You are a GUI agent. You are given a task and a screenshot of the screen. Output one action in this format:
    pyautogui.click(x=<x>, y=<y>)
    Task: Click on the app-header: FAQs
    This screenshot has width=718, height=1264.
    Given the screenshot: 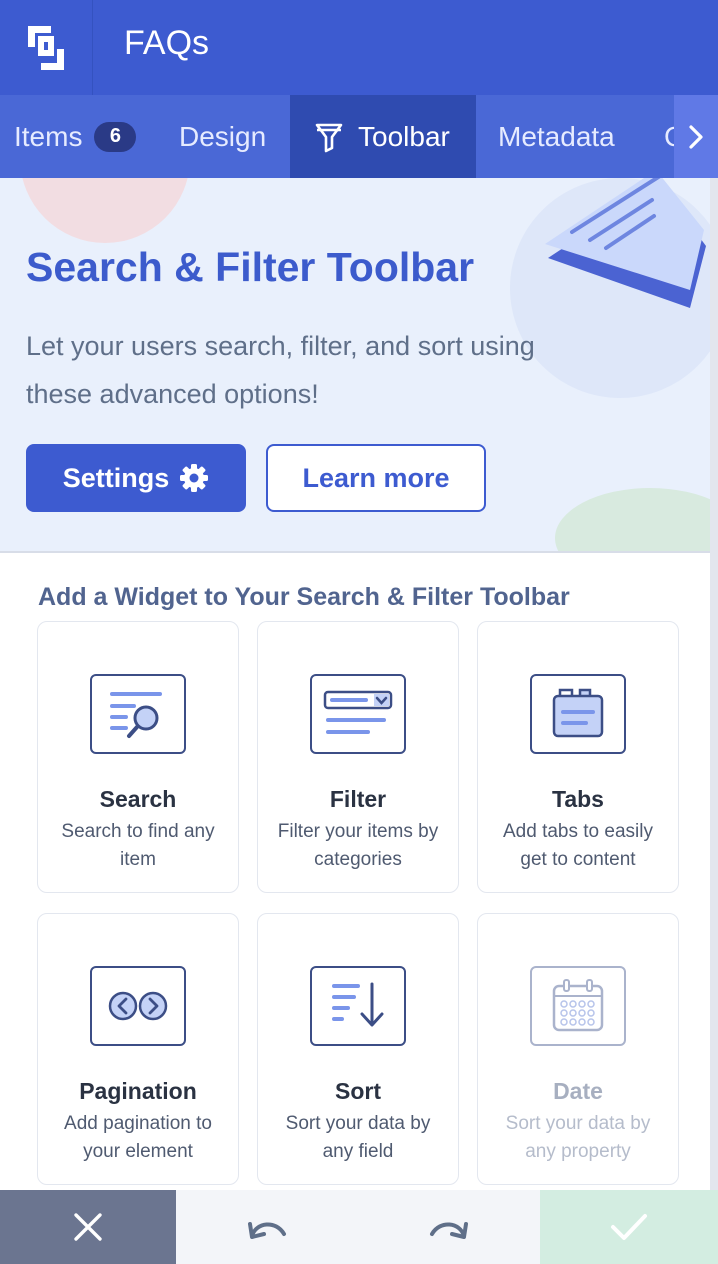 What is the action you would take?
    pyautogui.click(x=359, y=47)
    